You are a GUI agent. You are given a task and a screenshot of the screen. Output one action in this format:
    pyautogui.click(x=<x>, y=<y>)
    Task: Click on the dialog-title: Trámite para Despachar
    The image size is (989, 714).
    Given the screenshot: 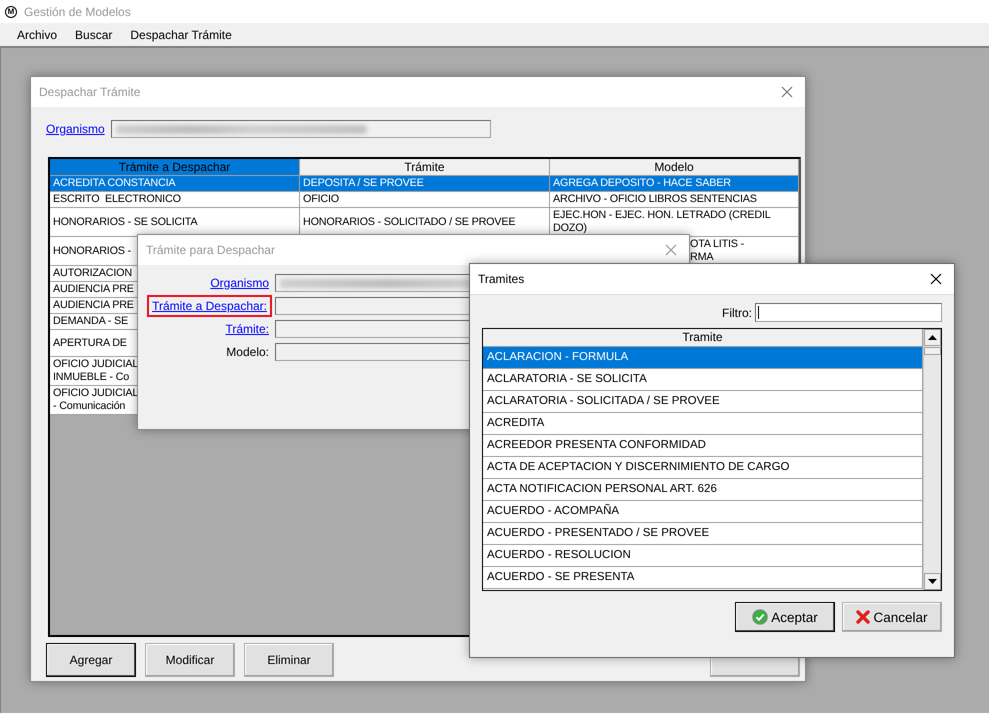 What is the action you would take?
    pyautogui.click(x=210, y=250)
    